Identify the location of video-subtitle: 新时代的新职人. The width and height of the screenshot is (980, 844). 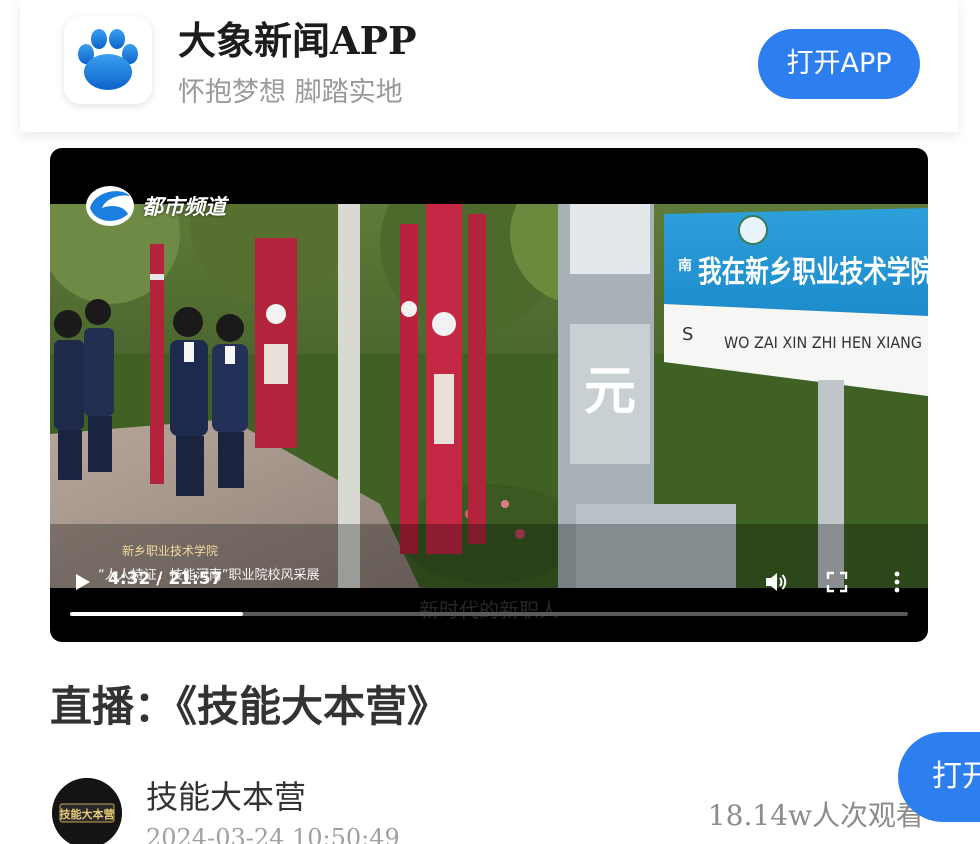
(489, 610).